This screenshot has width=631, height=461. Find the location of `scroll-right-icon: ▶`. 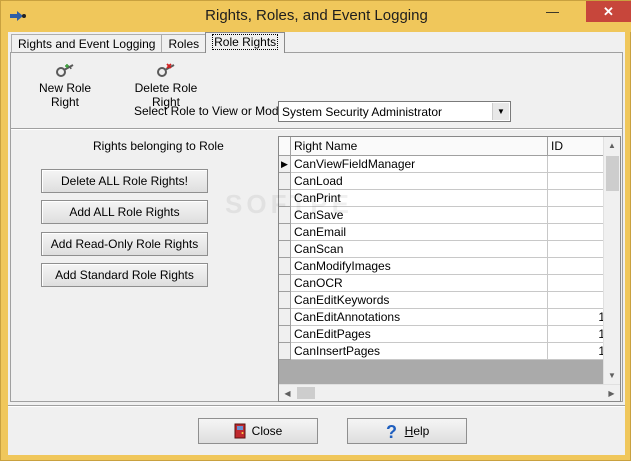

scroll-right-icon: ▶ is located at coordinates (611, 393).